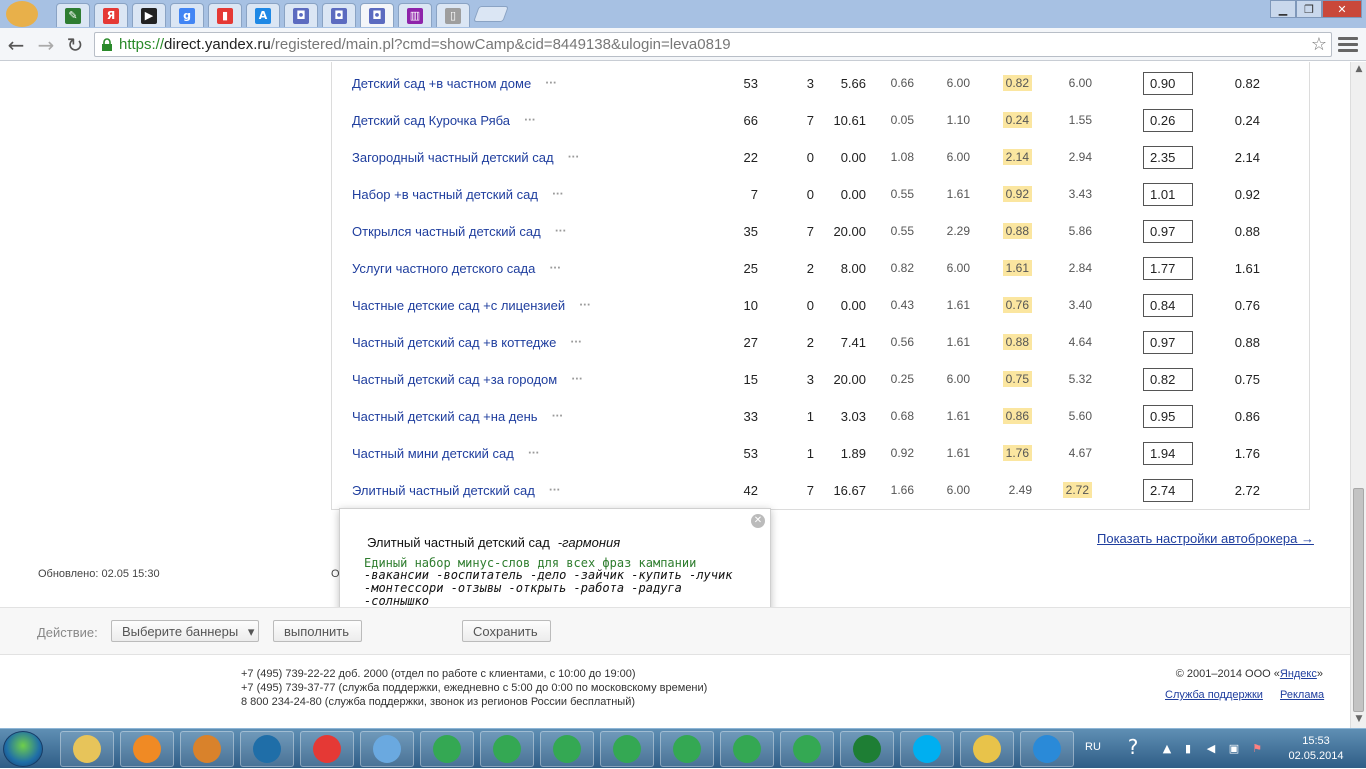  I want to click on back-icon: ←, so click(16, 45).